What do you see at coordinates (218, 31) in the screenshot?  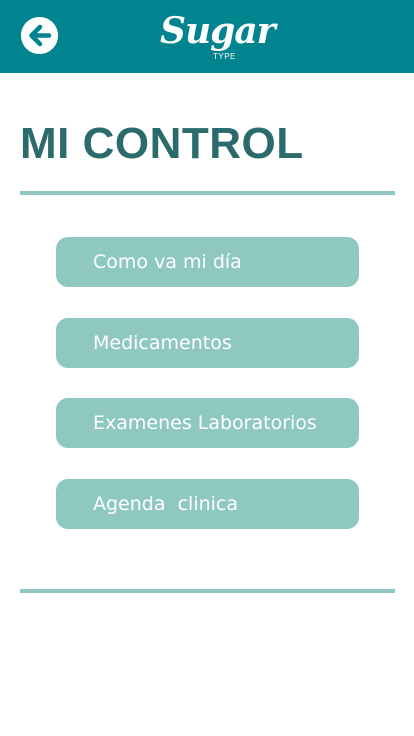 I see `logo-wordmark: Sugar` at bounding box center [218, 31].